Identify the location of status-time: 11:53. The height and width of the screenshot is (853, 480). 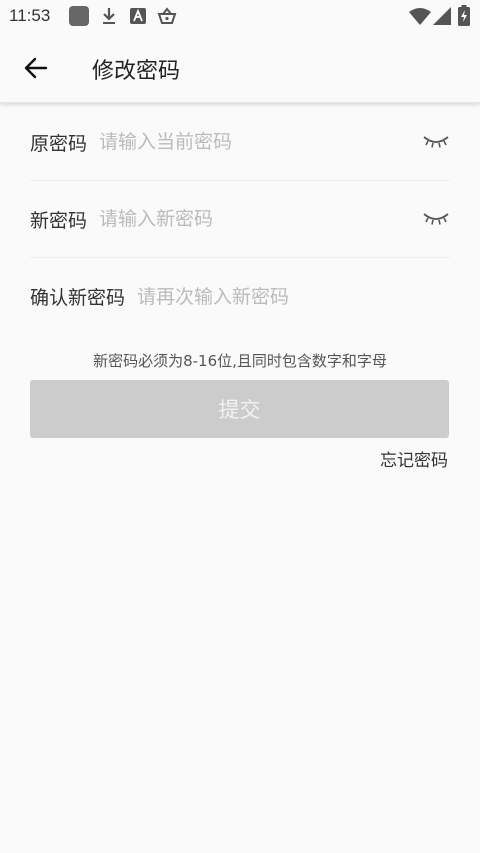
(30, 15).